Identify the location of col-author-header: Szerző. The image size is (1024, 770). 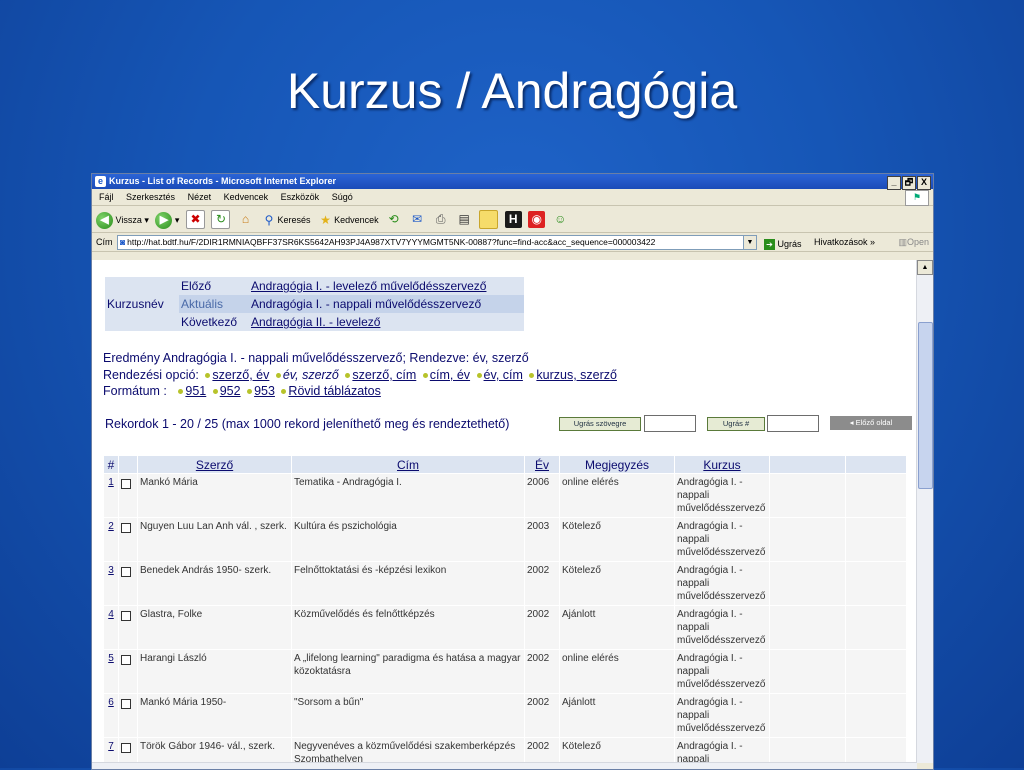
(214, 464).